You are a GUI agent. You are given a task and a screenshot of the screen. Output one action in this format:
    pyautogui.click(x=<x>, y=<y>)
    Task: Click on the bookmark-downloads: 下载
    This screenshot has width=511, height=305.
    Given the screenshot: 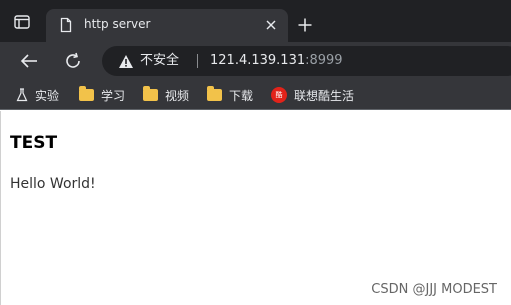 What is the action you would take?
    pyautogui.click(x=230, y=95)
    